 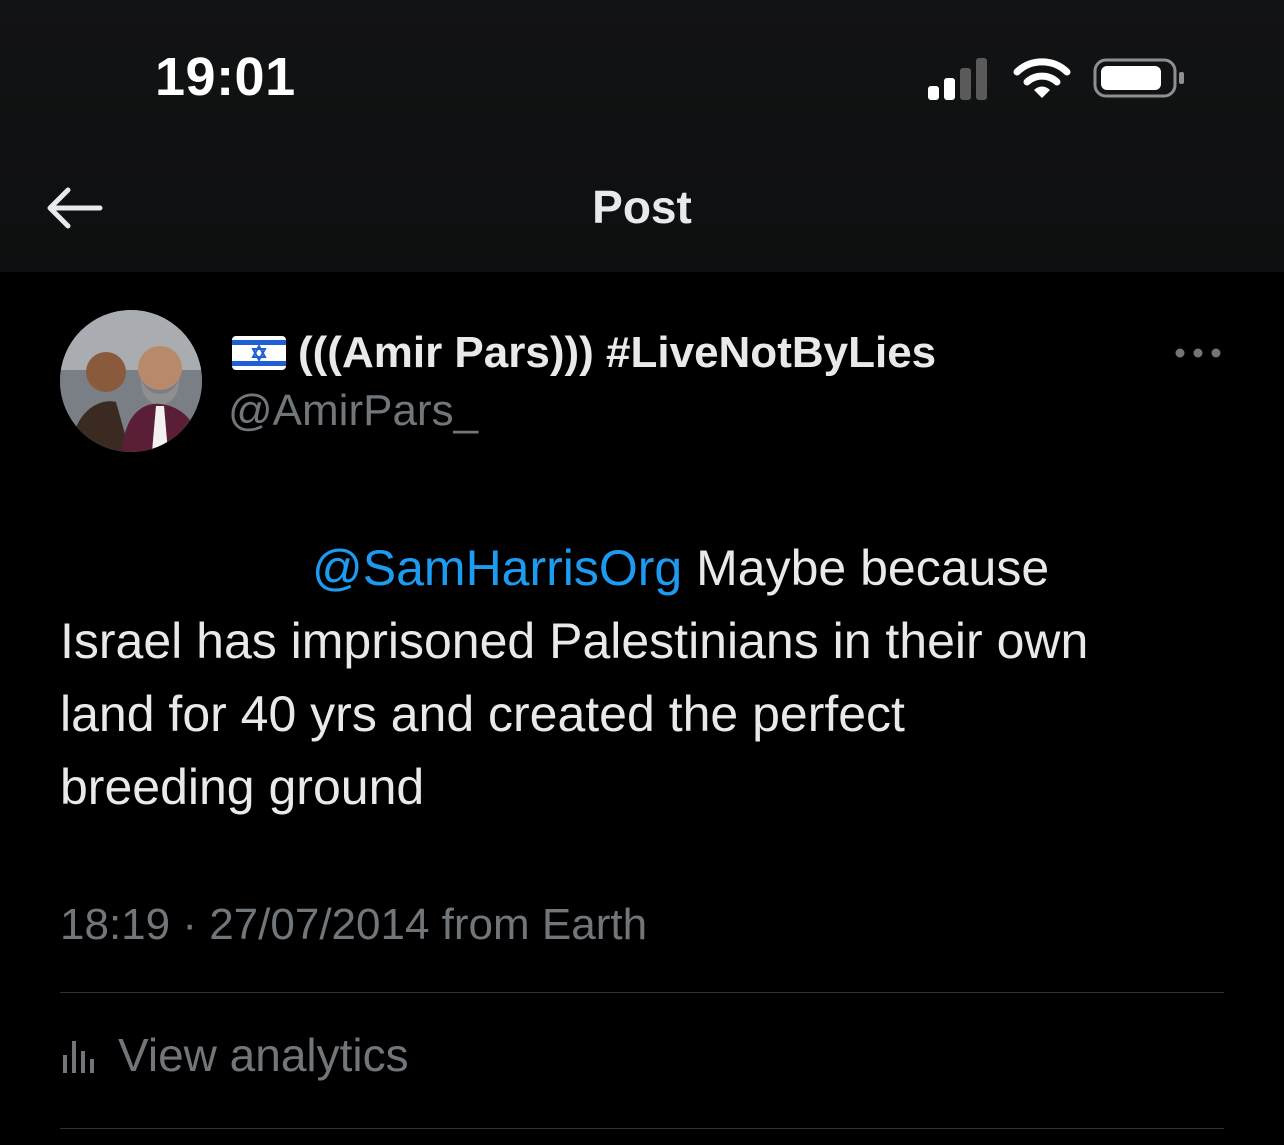 I want to click on analytics-label: View analytics, so click(x=263, y=1055).